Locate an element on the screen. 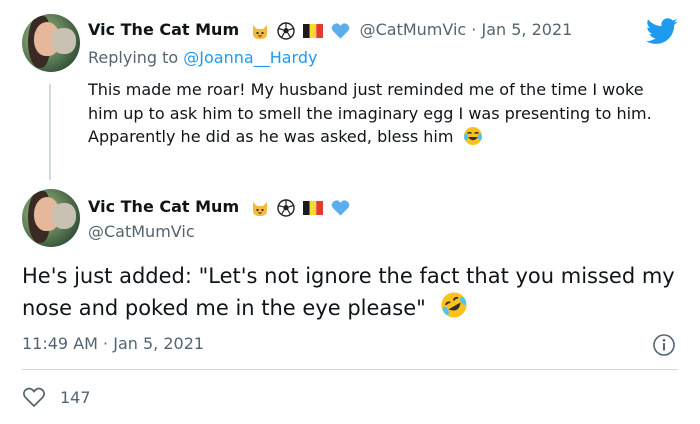 This screenshot has height=424, width=700. tweet-timestamp: 11:49 AM · Jan 5, 2021 is located at coordinates (113, 344).